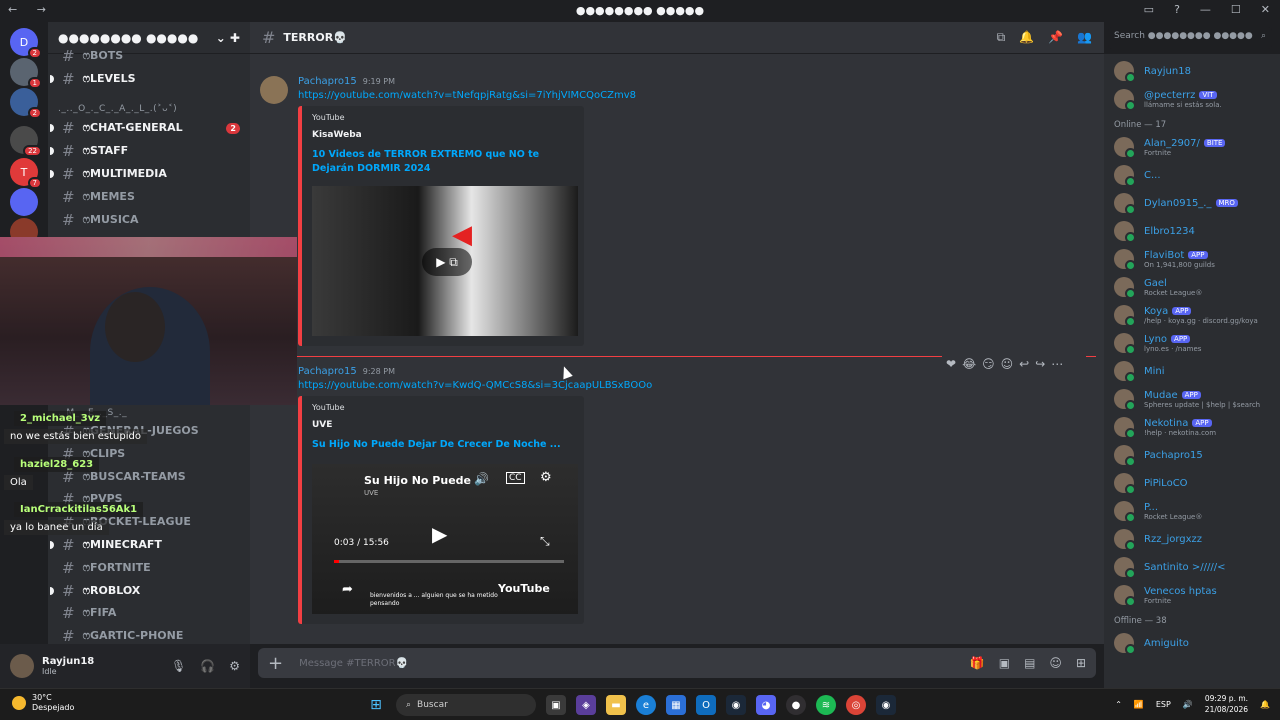 This screenshot has height=720, width=1280. Describe the element at coordinates (1196, 483) in the screenshot. I see `member-item: PiPiLoCO` at that location.